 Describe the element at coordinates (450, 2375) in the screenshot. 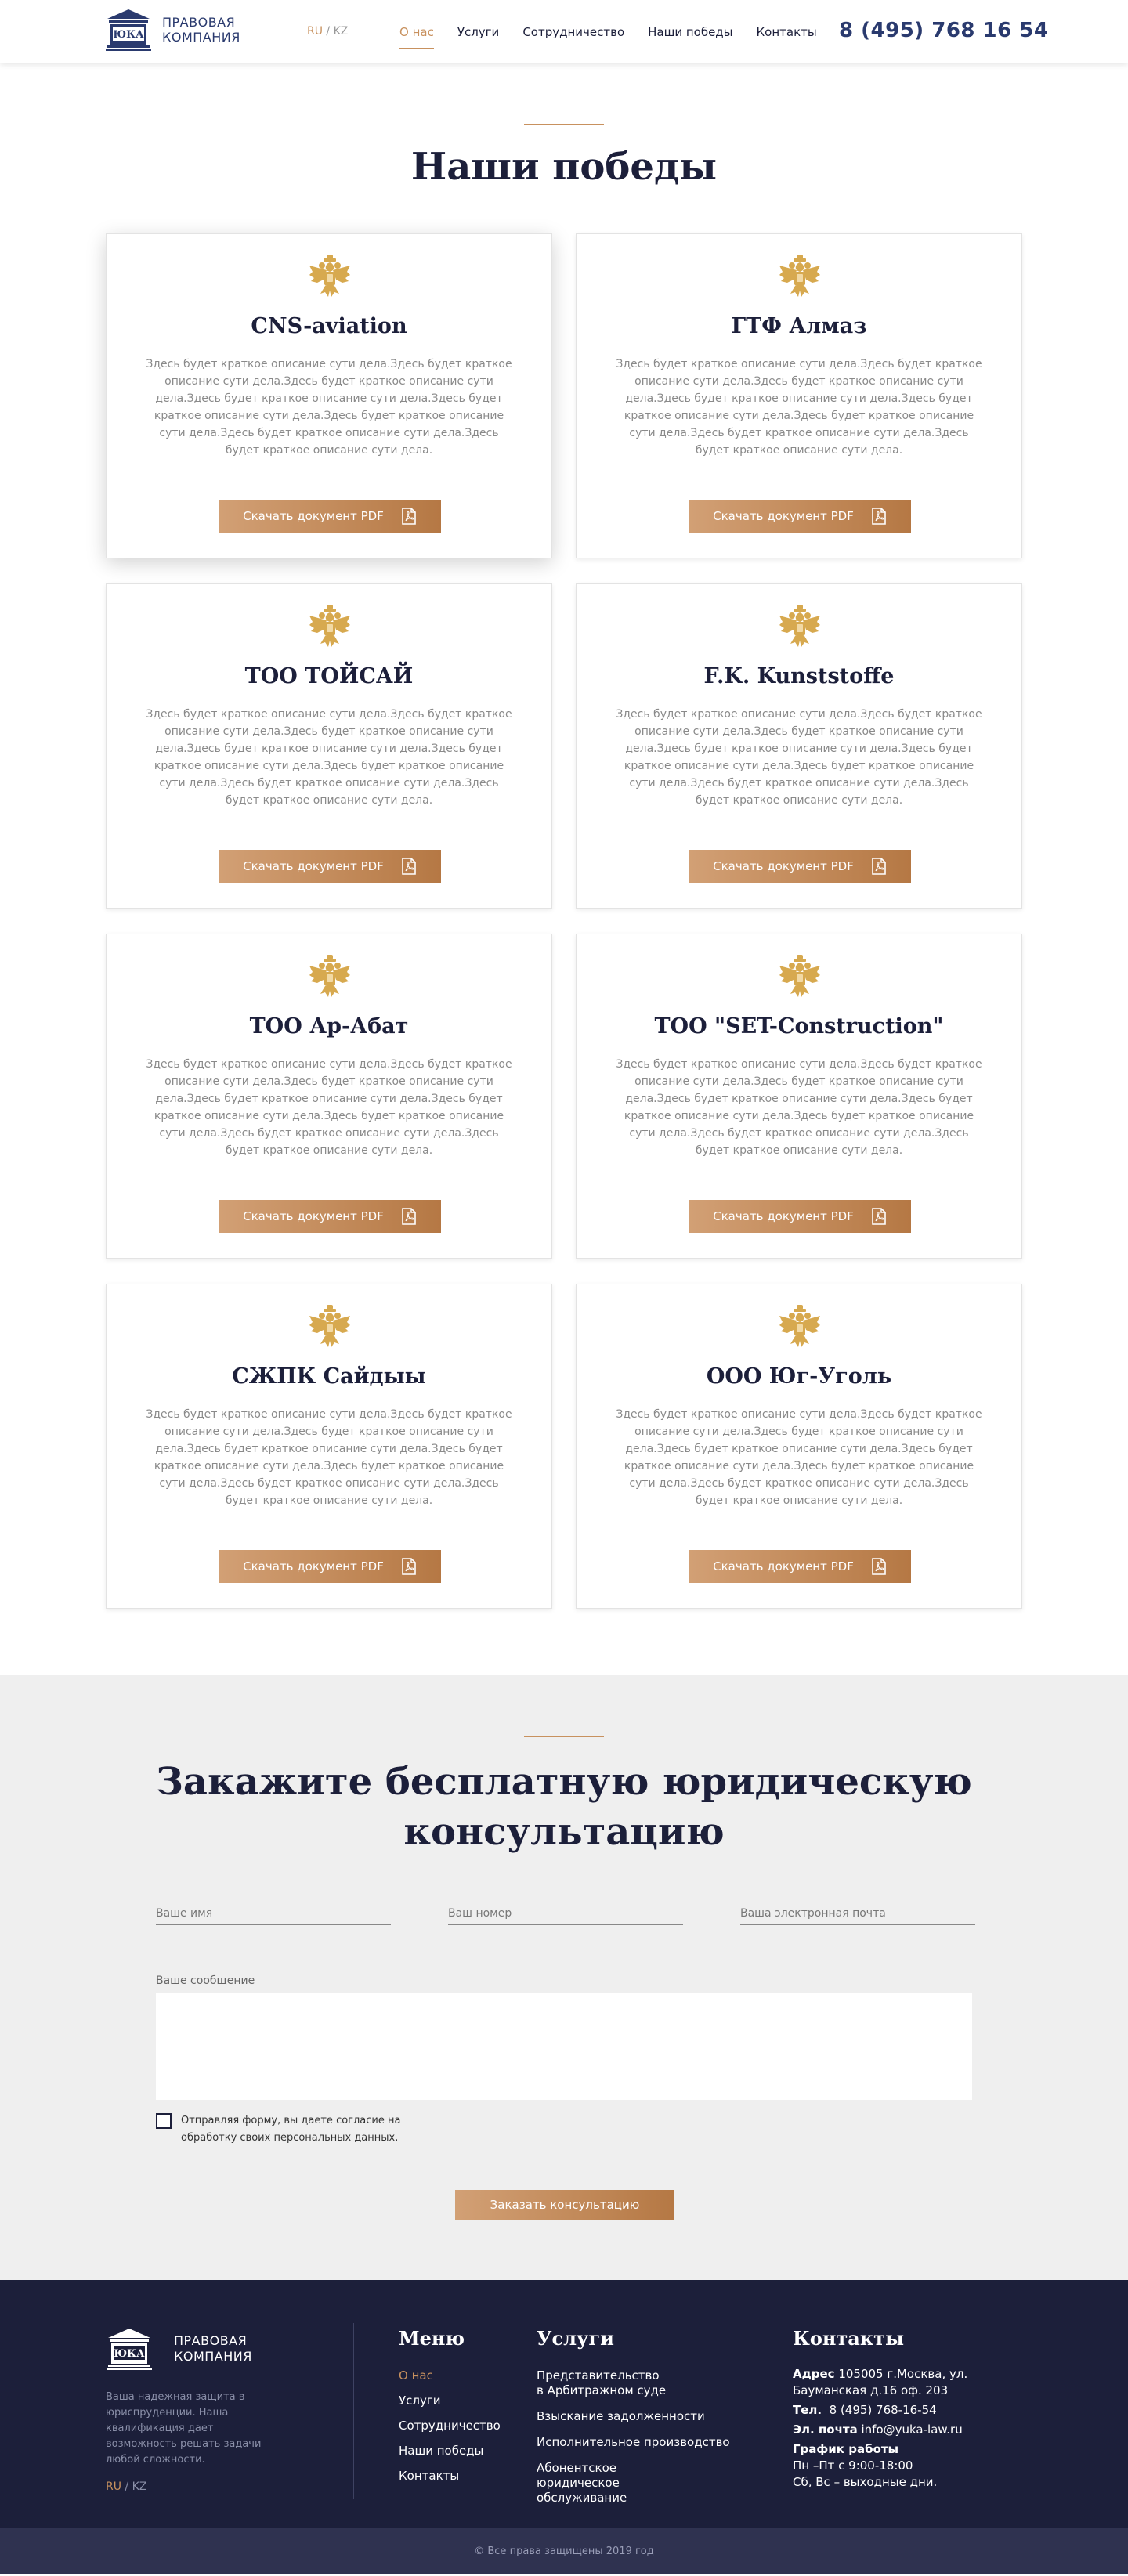

I see `footer-menu-about: О нас` at that location.